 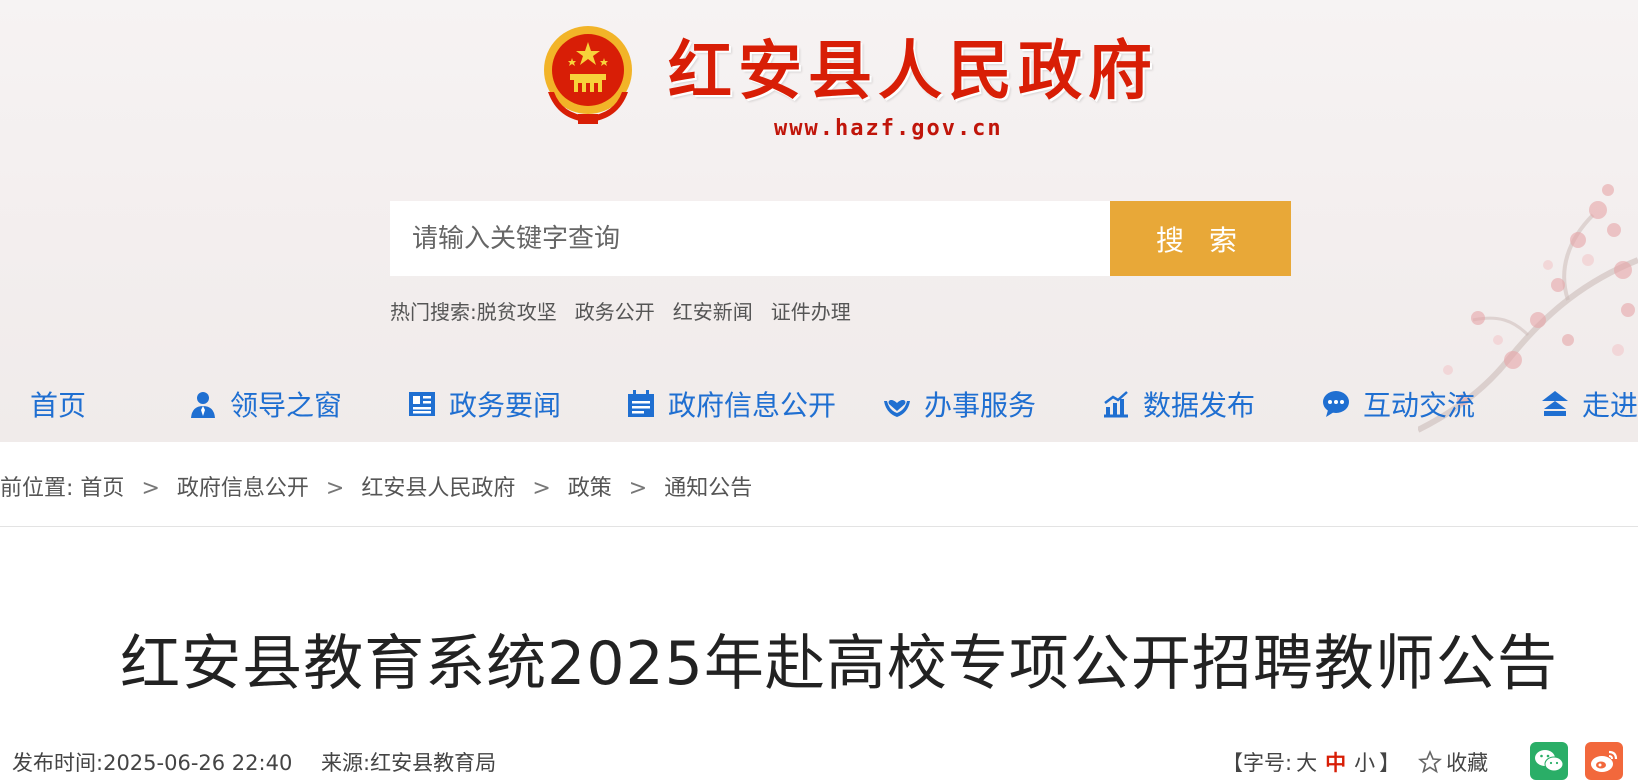 I want to click on person-icon, so click(x=203, y=405).